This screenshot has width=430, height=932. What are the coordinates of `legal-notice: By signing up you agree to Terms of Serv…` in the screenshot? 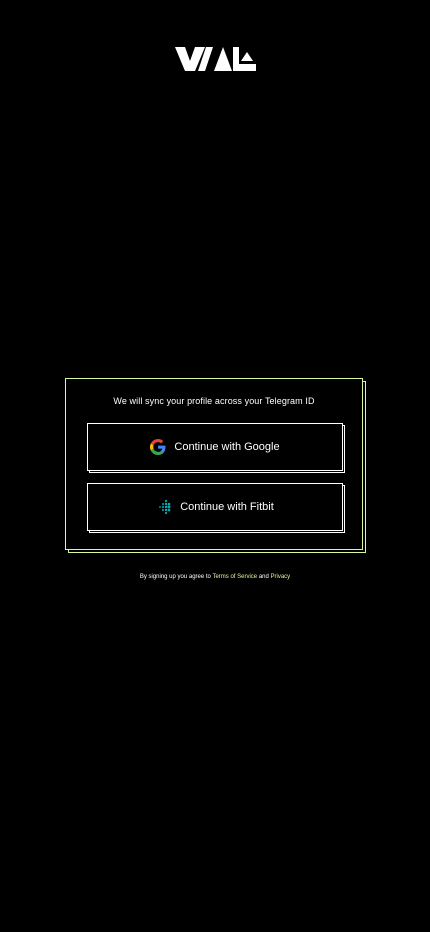 It's located at (215, 577).